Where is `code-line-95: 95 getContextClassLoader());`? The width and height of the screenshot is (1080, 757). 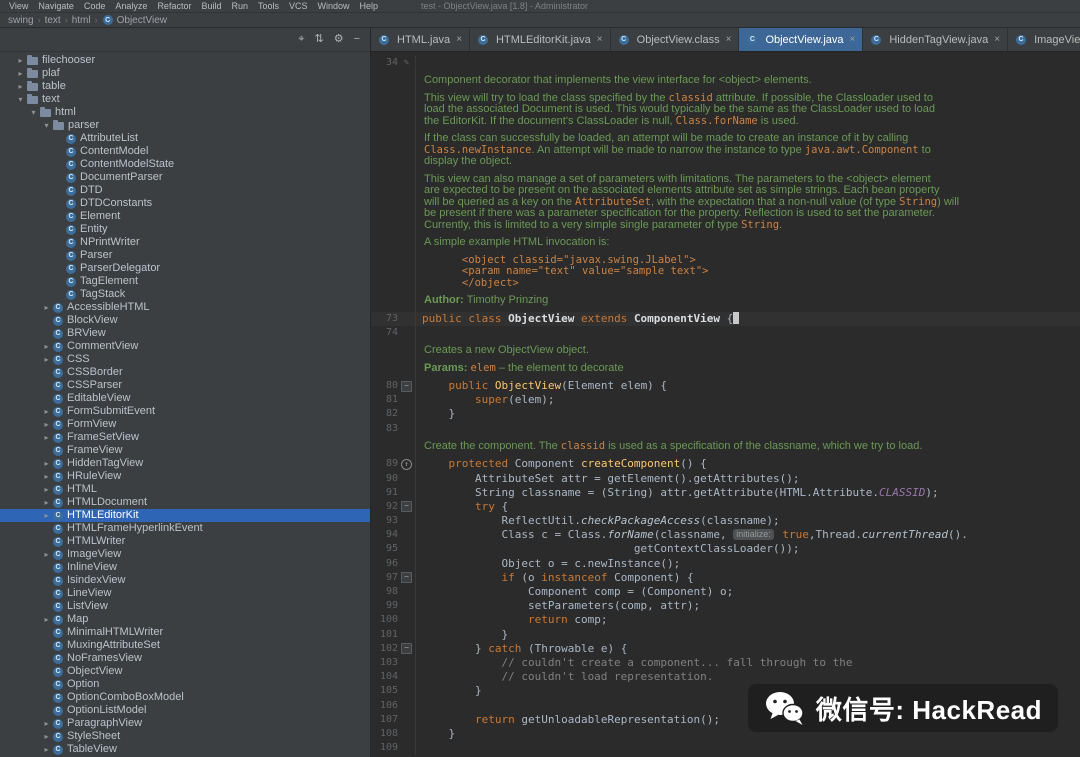 code-line-95: 95 getContextClassLoader()); is located at coordinates (725, 549).